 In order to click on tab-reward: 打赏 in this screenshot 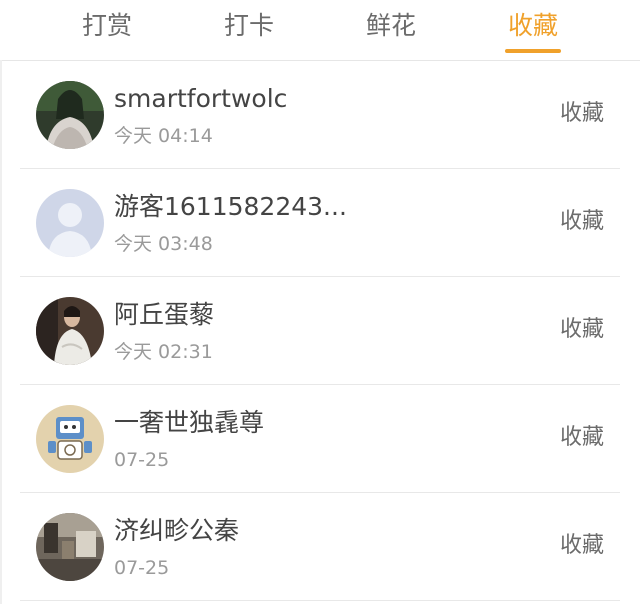, I will do `click(107, 26)`.